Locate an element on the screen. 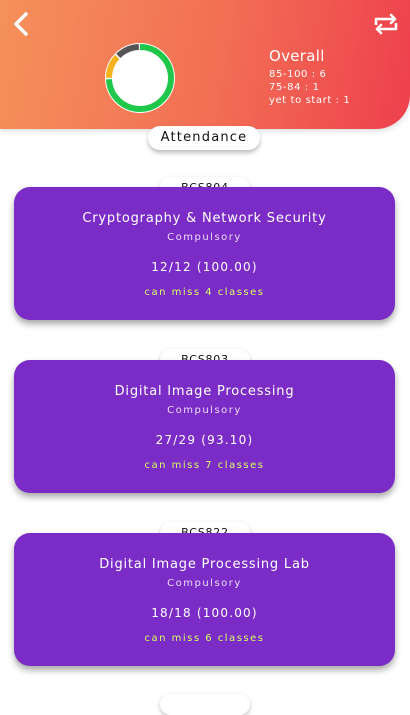 This screenshot has height=715, width=410. can-miss-text: can miss 7 classes is located at coordinates (204, 465).